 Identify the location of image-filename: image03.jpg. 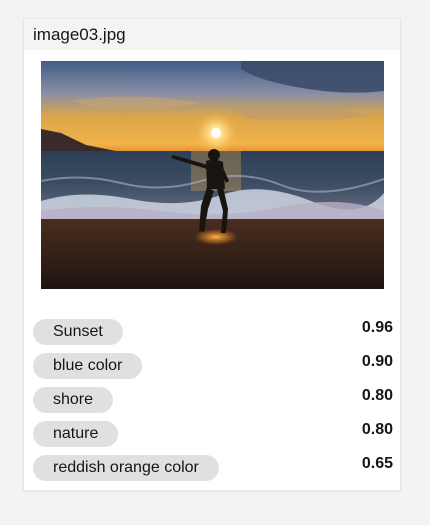
(79, 34).